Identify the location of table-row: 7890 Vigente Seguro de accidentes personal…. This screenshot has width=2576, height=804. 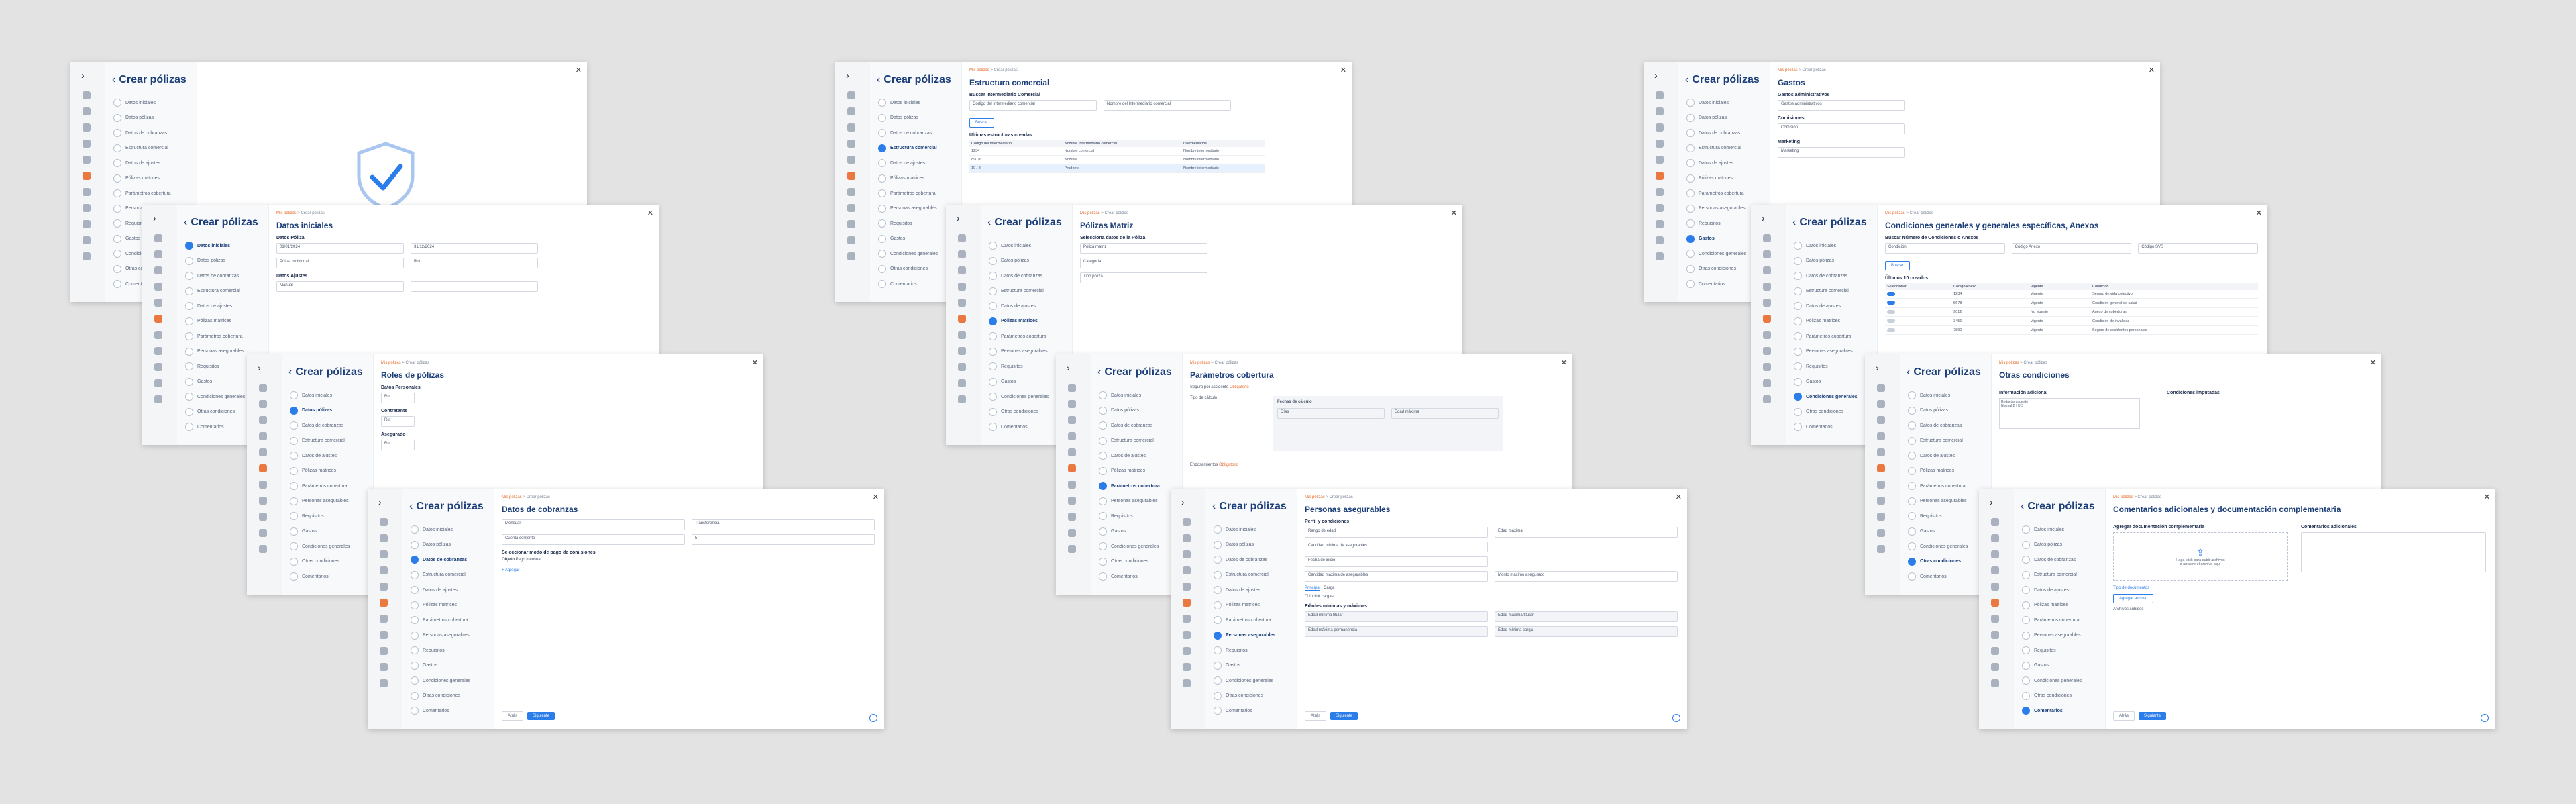
(2071, 330).